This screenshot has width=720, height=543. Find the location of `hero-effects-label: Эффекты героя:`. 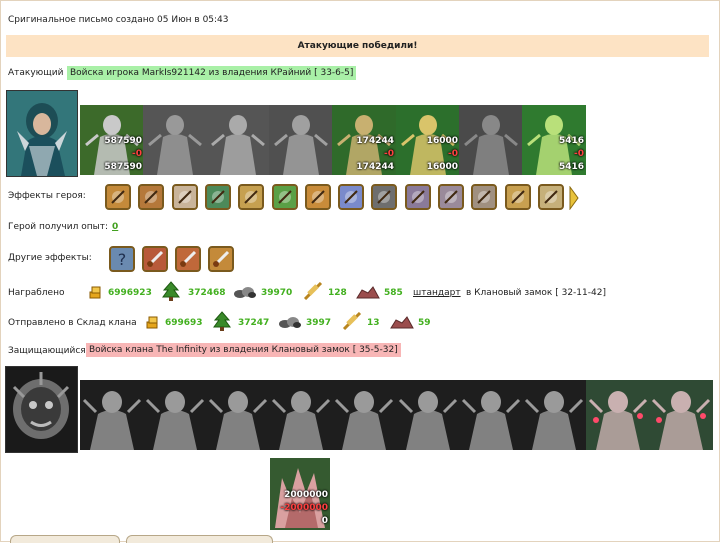

hero-effects-label: Эффекты героя: is located at coordinates (47, 196).